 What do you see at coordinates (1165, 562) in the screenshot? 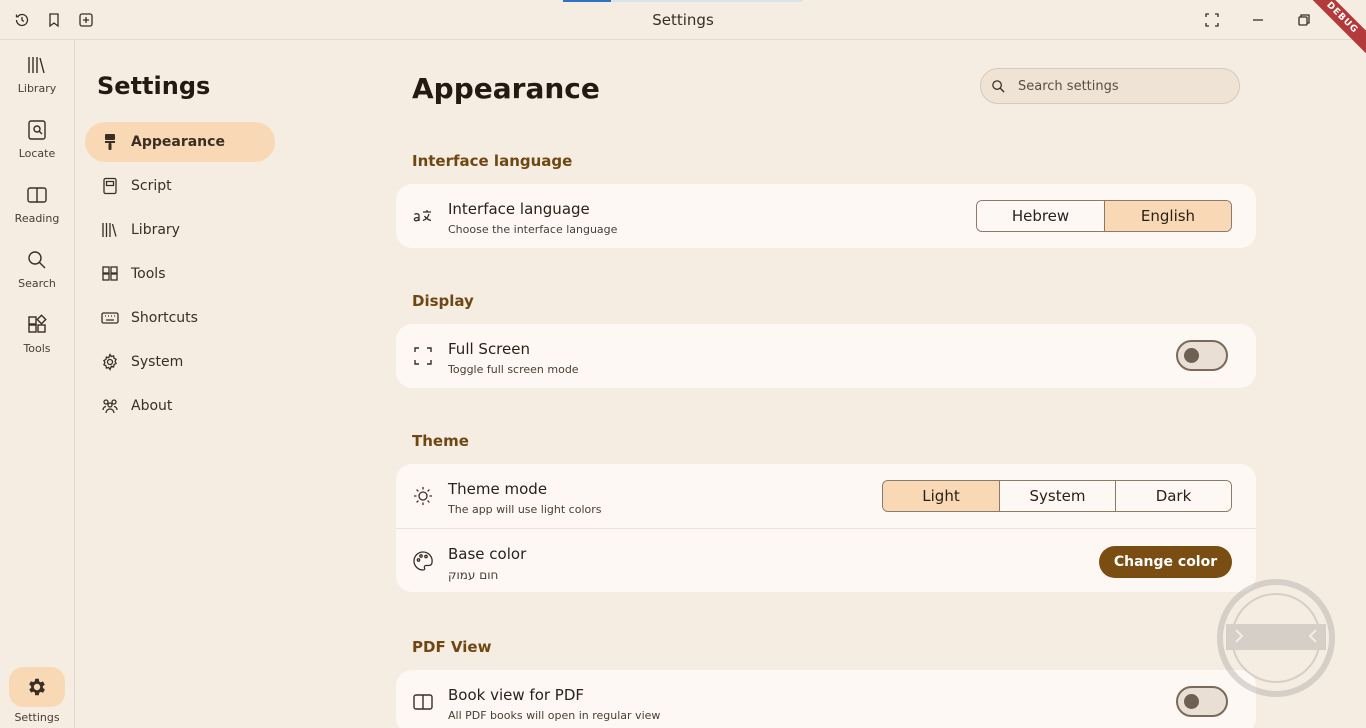
I see `change-color-button: Change color` at bounding box center [1165, 562].